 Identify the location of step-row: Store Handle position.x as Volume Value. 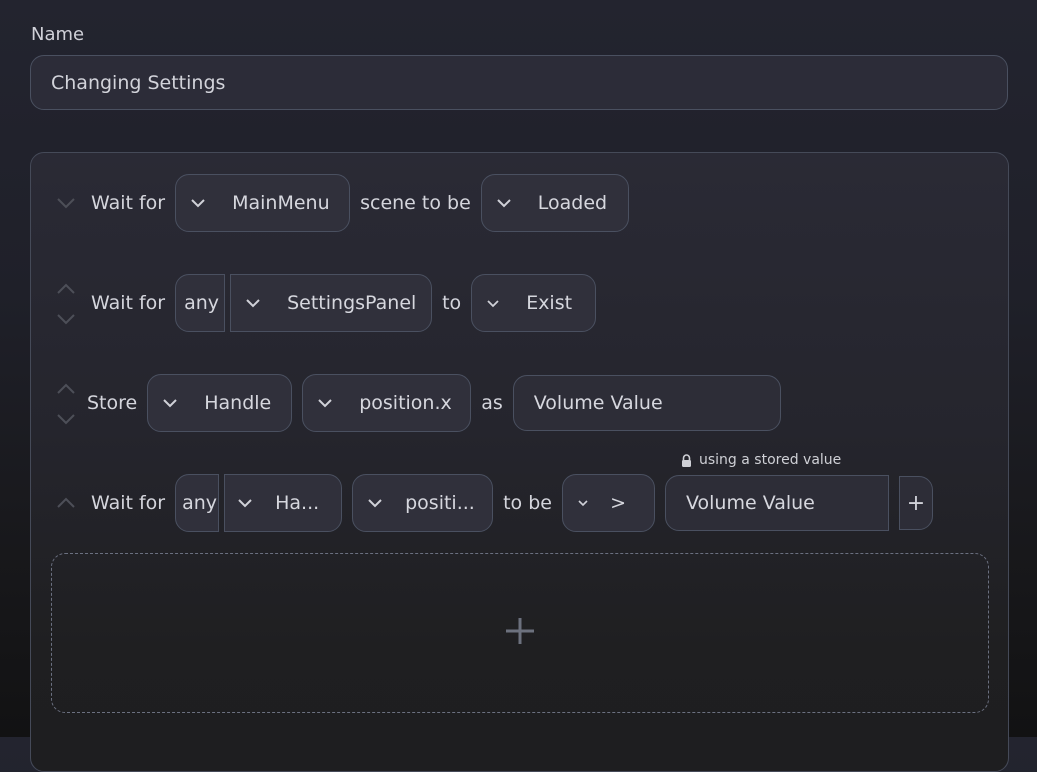
(416, 403).